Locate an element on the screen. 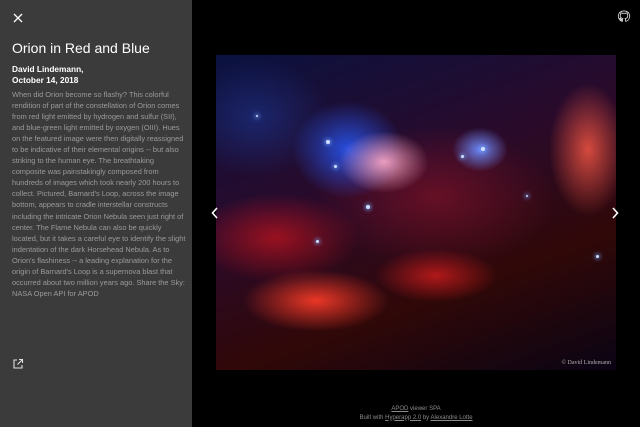 This screenshot has width=640, height=427. next-image-button is located at coordinates (615, 213).